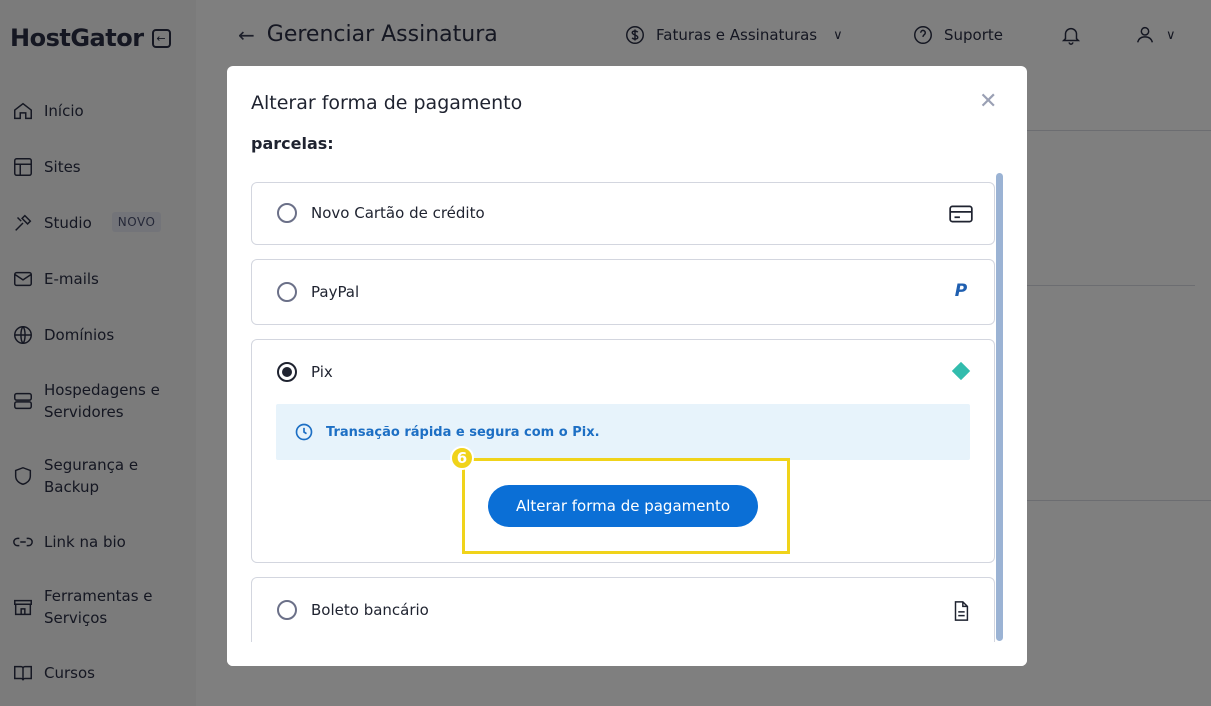  Describe the element at coordinates (322, 372) in the screenshot. I see `option-label: Pix` at that location.